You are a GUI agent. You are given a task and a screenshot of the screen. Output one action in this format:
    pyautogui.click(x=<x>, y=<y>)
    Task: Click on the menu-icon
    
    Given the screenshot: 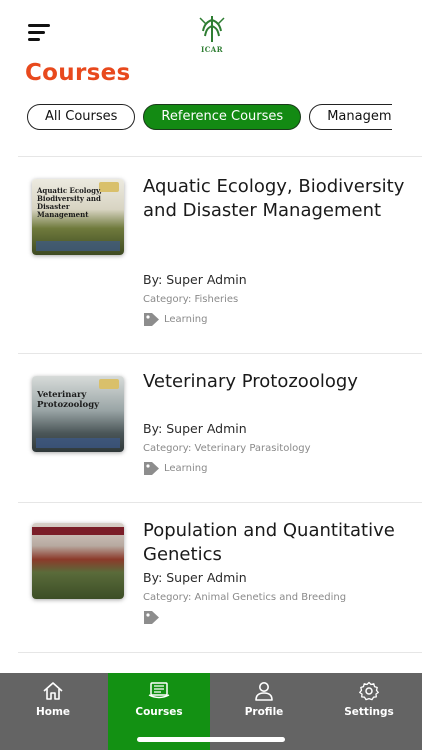 What is the action you would take?
    pyautogui.click(x=41, y=32)
    